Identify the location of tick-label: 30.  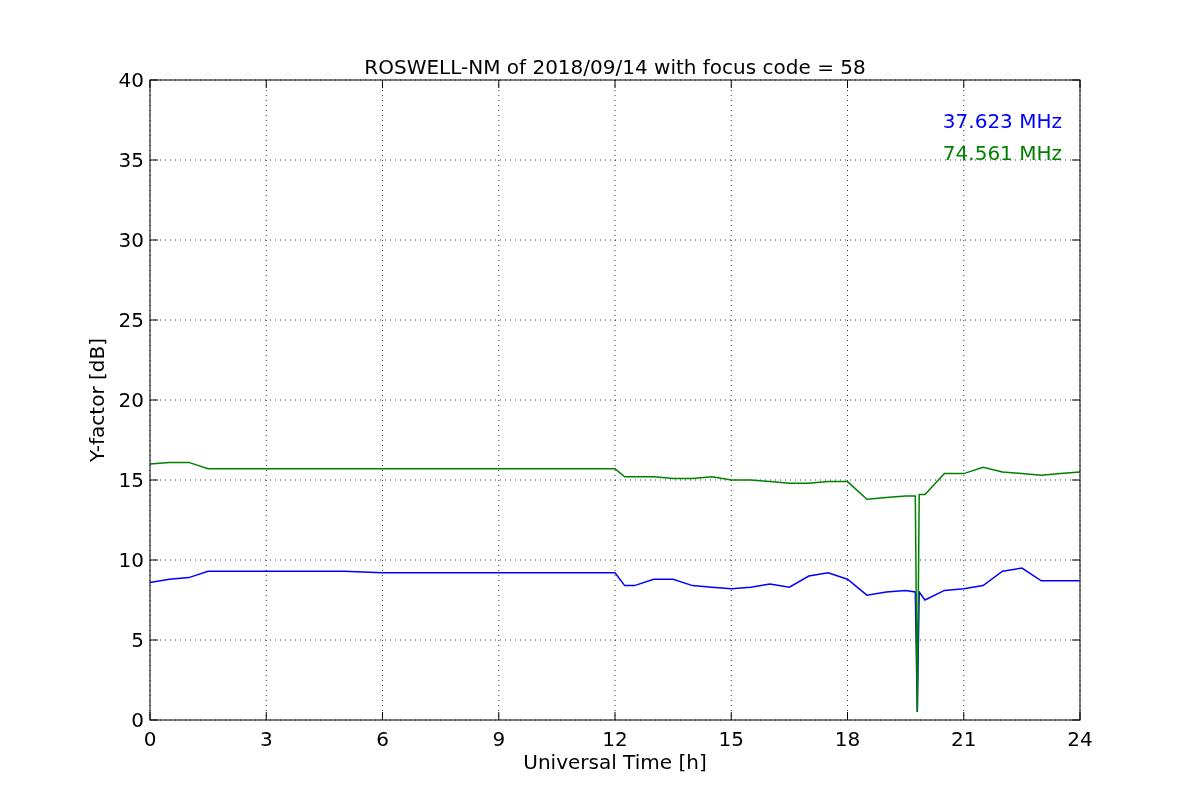
(131, 240).